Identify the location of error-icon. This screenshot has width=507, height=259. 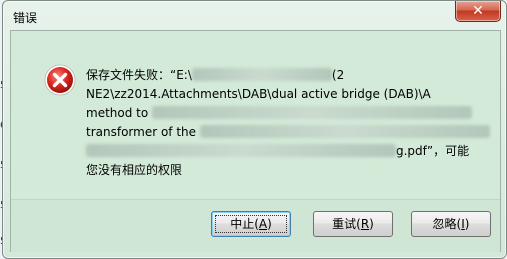
(60, 80).